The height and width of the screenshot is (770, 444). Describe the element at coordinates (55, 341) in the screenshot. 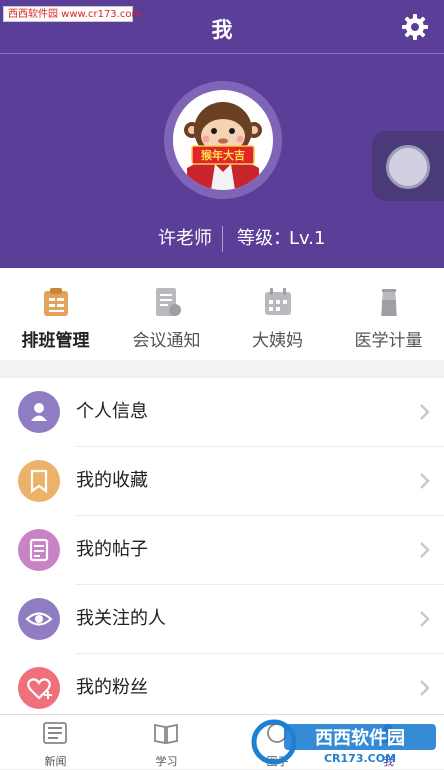

I see `quick-action-label: 排班管理` at that location.